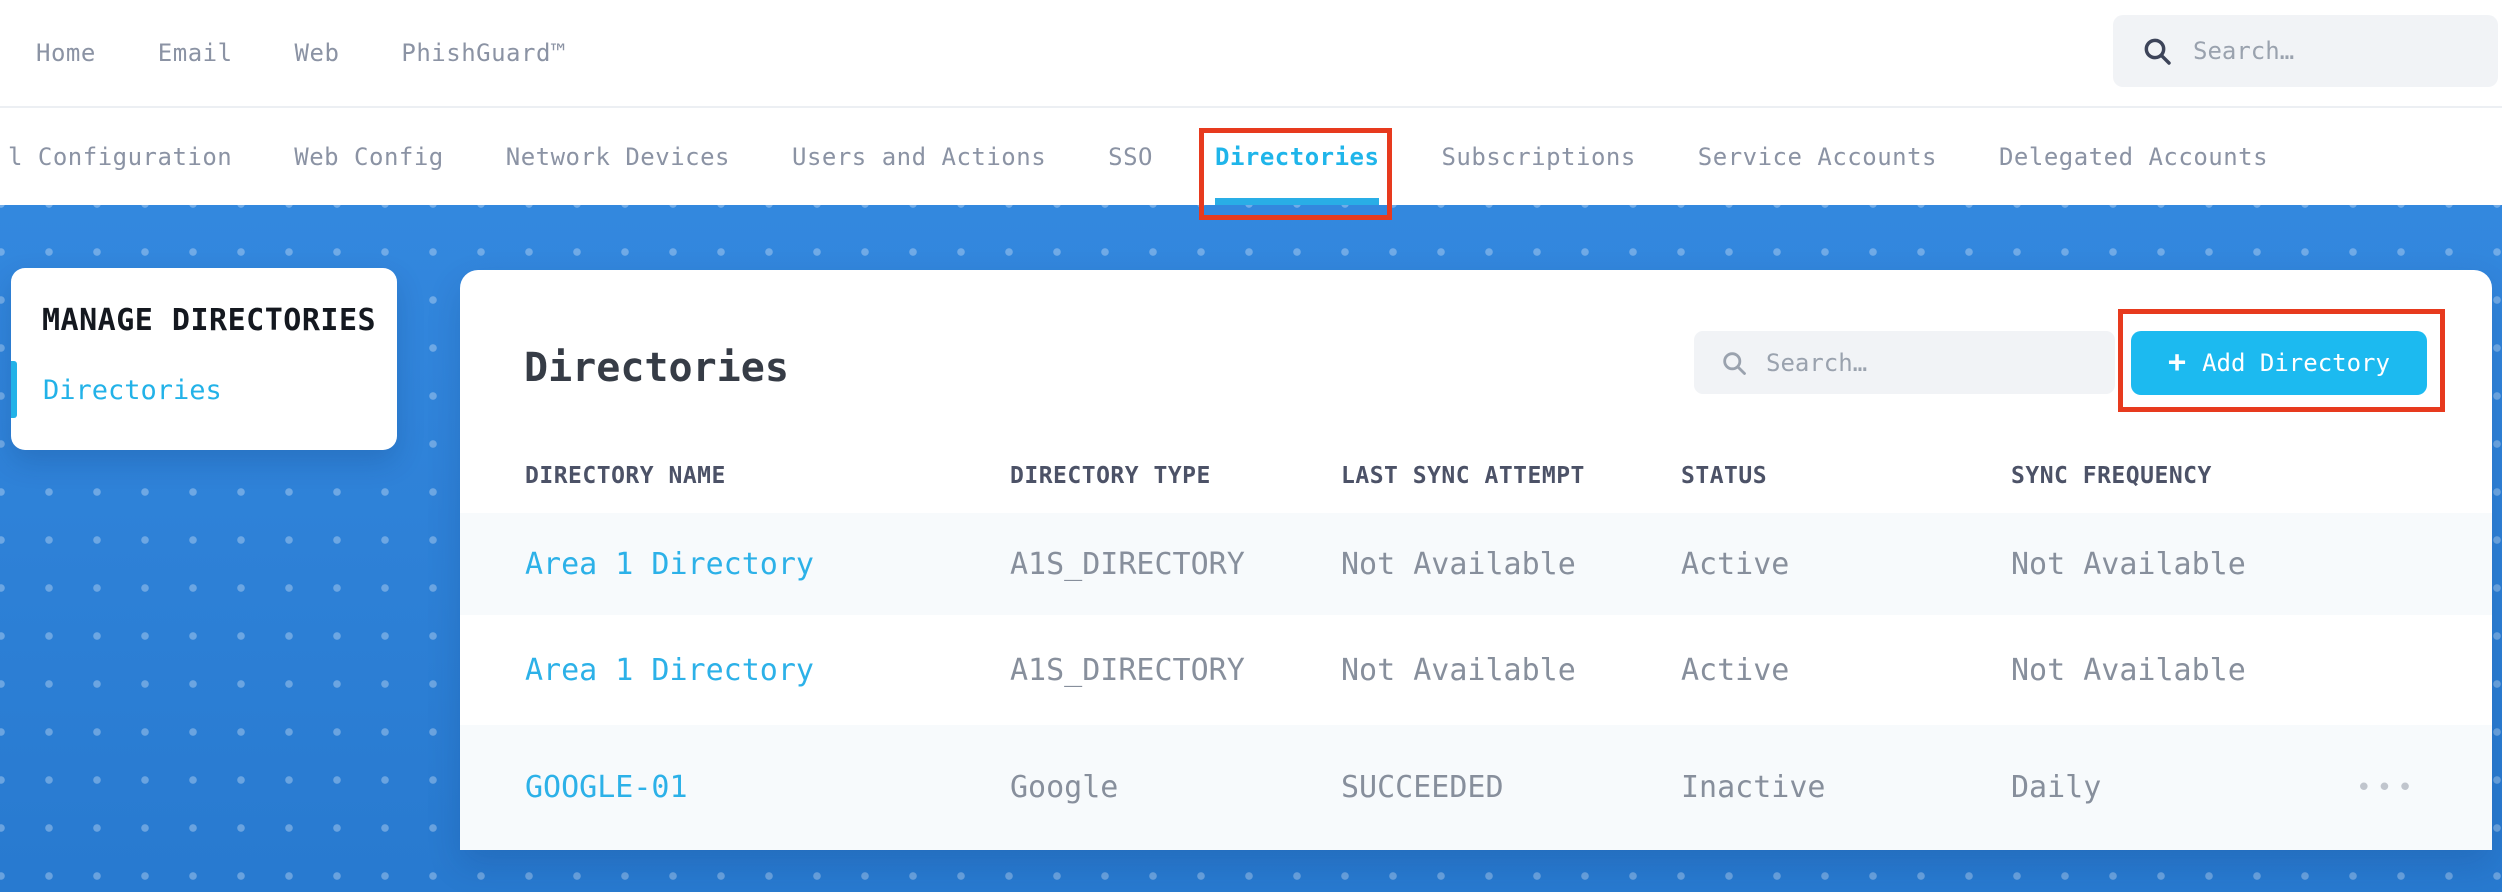 The height and width of the screenshot is (894, 2502). Describe the element at coordinates (1916, 362) in the screenshot. I see `directories-search-input` at that location.